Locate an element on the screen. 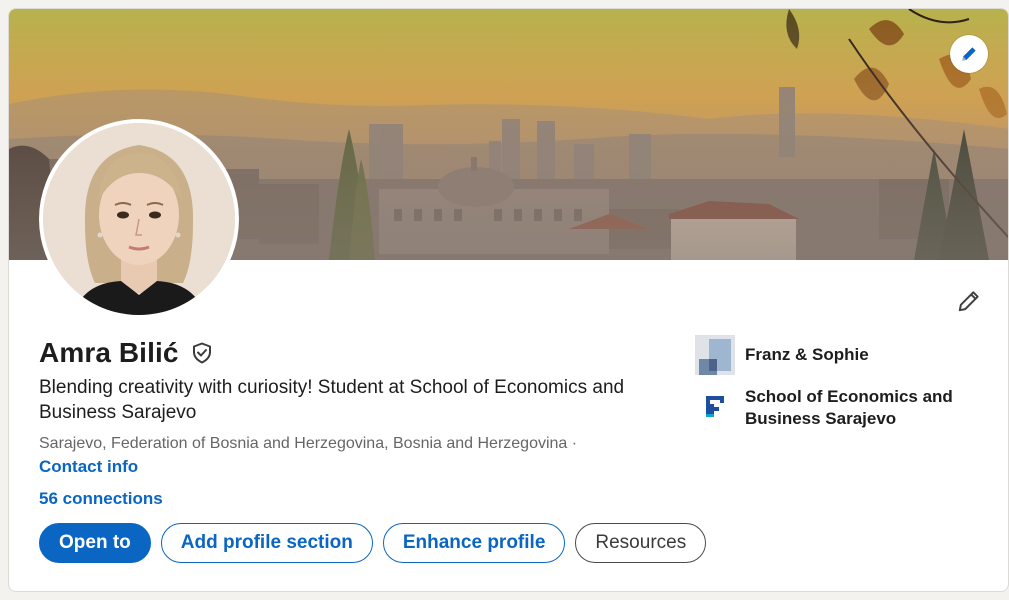  add-profile-section-button: Add profile section is located at coordinates (266, 543).